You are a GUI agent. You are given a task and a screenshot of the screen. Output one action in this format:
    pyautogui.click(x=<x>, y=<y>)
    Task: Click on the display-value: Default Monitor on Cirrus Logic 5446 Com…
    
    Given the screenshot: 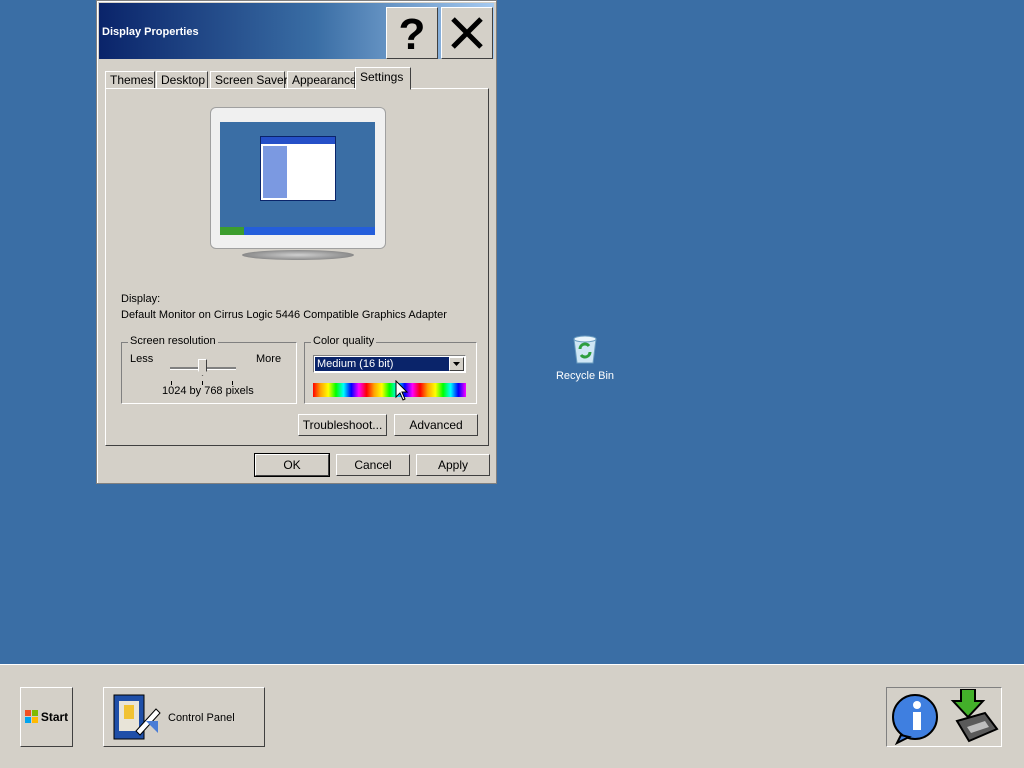 What is the action you would take?
    pyautogui.click(x=284, y=315)
    